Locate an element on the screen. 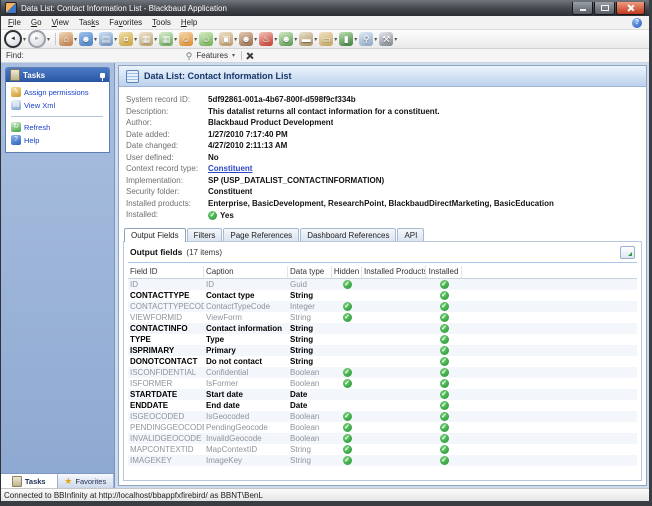 The height and width of the screenshot is (506, 652). table-row: CONTACTINFO Contact information String ✓ is located at coordinates (382, 328).